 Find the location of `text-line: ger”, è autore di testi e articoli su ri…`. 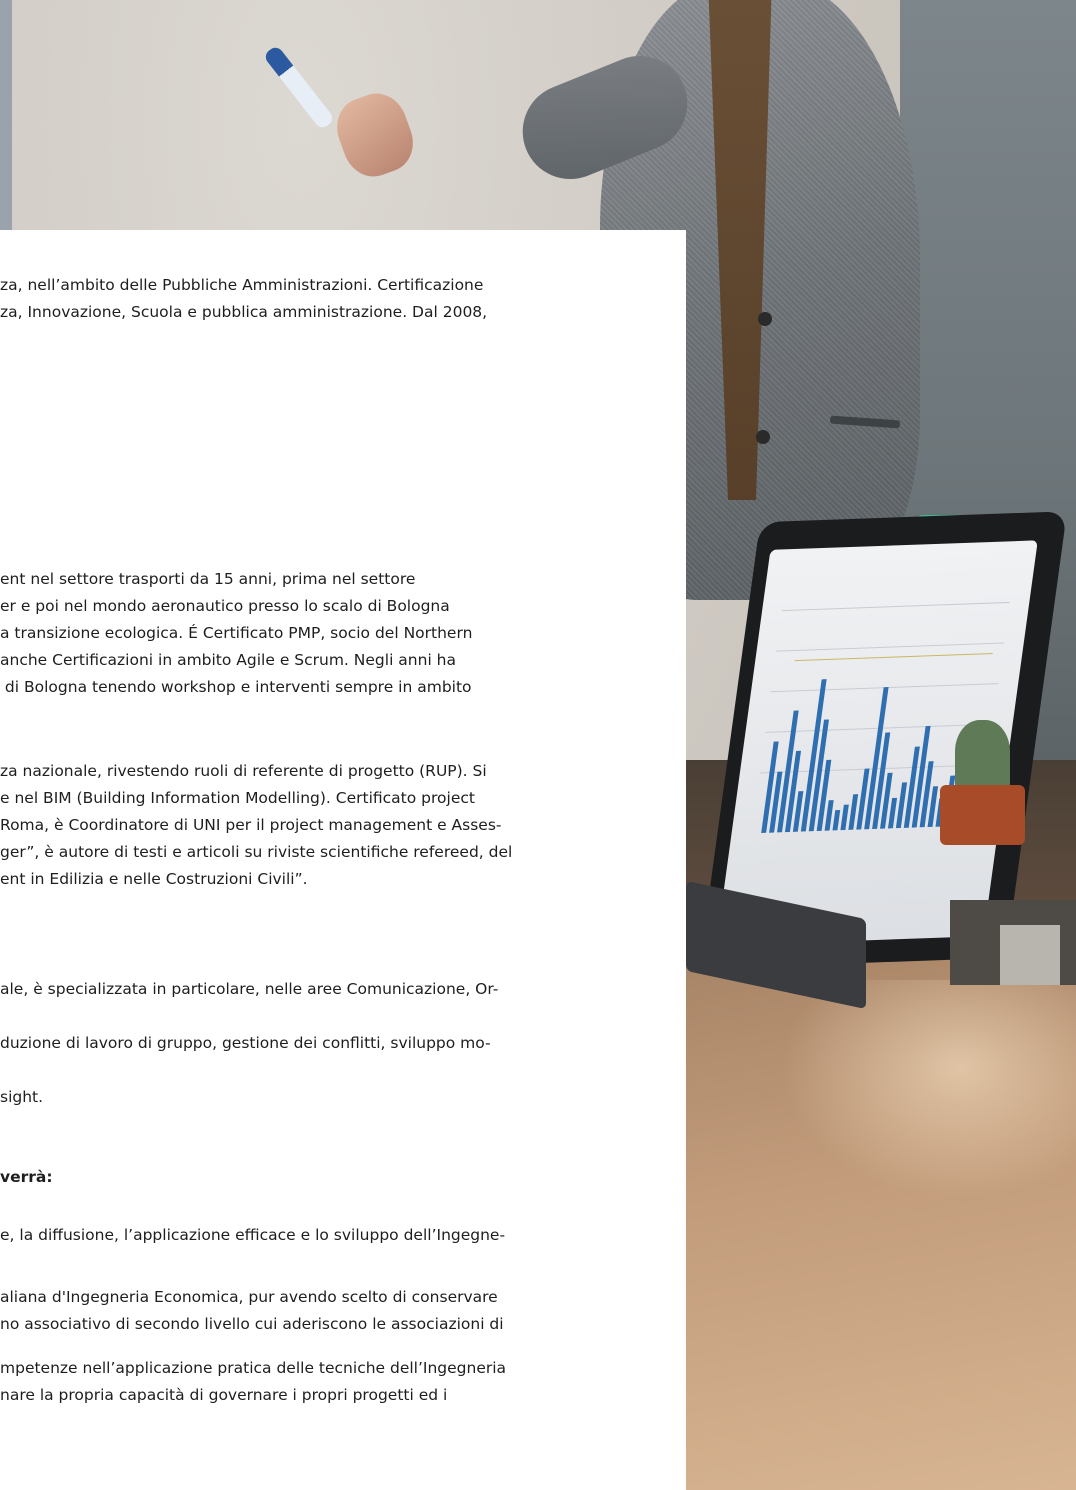

text-line: ger”, è autore di testi e articoli su ri… is located at coordinates (256, 852).